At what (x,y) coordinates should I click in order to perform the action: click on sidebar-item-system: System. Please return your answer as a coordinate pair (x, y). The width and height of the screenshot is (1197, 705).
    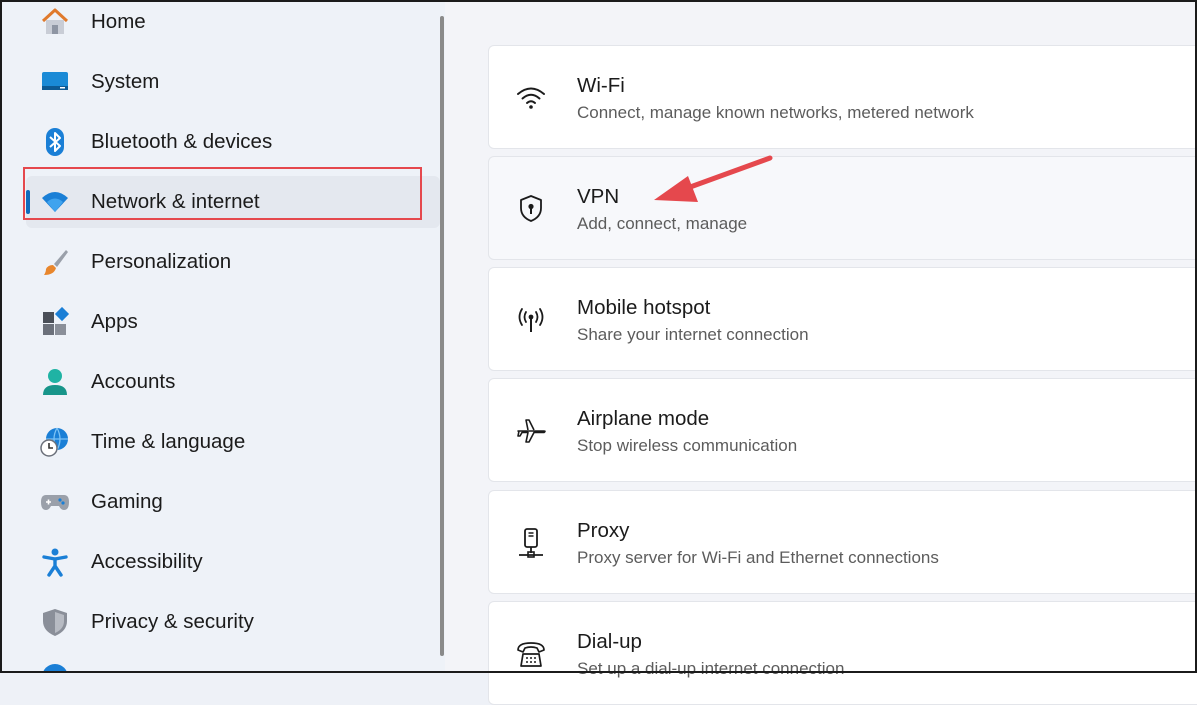
    Looking at the image, I should click on (233, 82).